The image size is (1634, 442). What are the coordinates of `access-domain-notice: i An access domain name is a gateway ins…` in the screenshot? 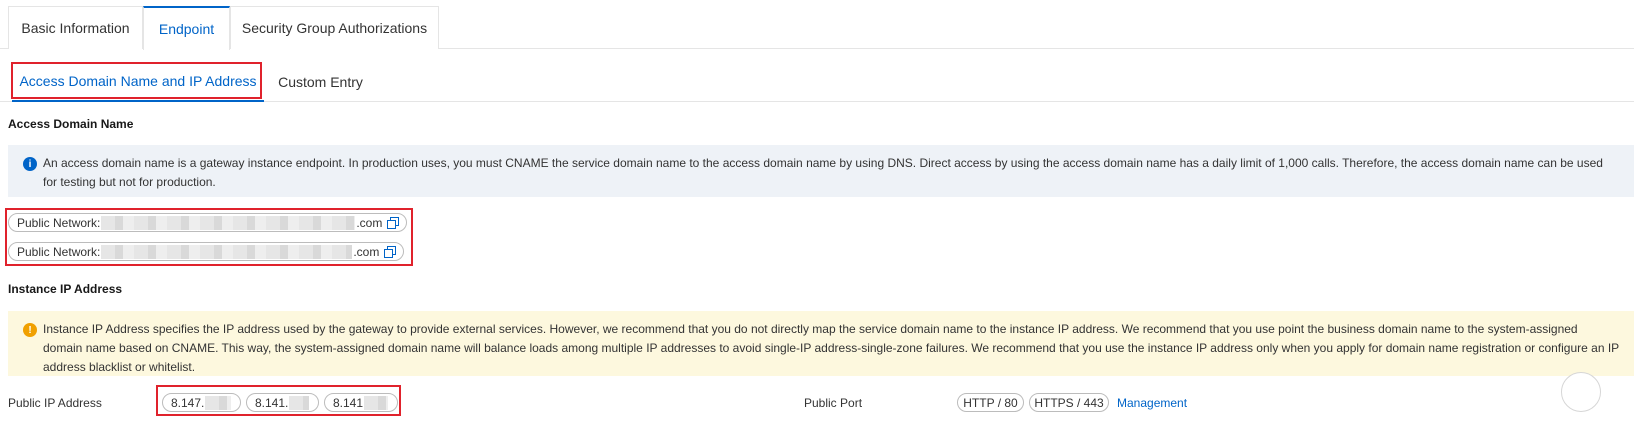 It's located at (821, 171).